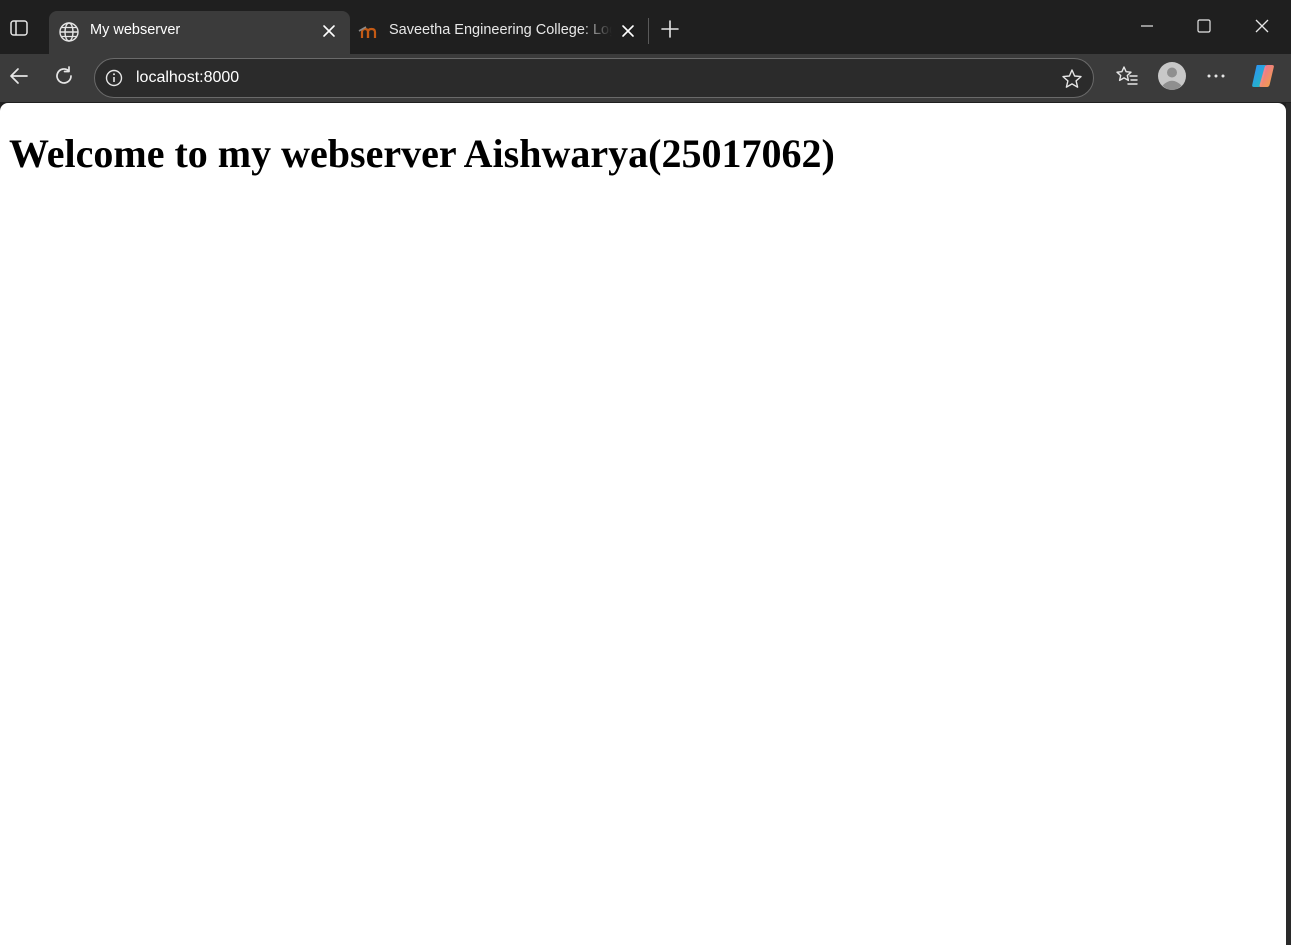 This screenshot has width=1291, height=945. I want to click on reload-button, so click(64, 78).